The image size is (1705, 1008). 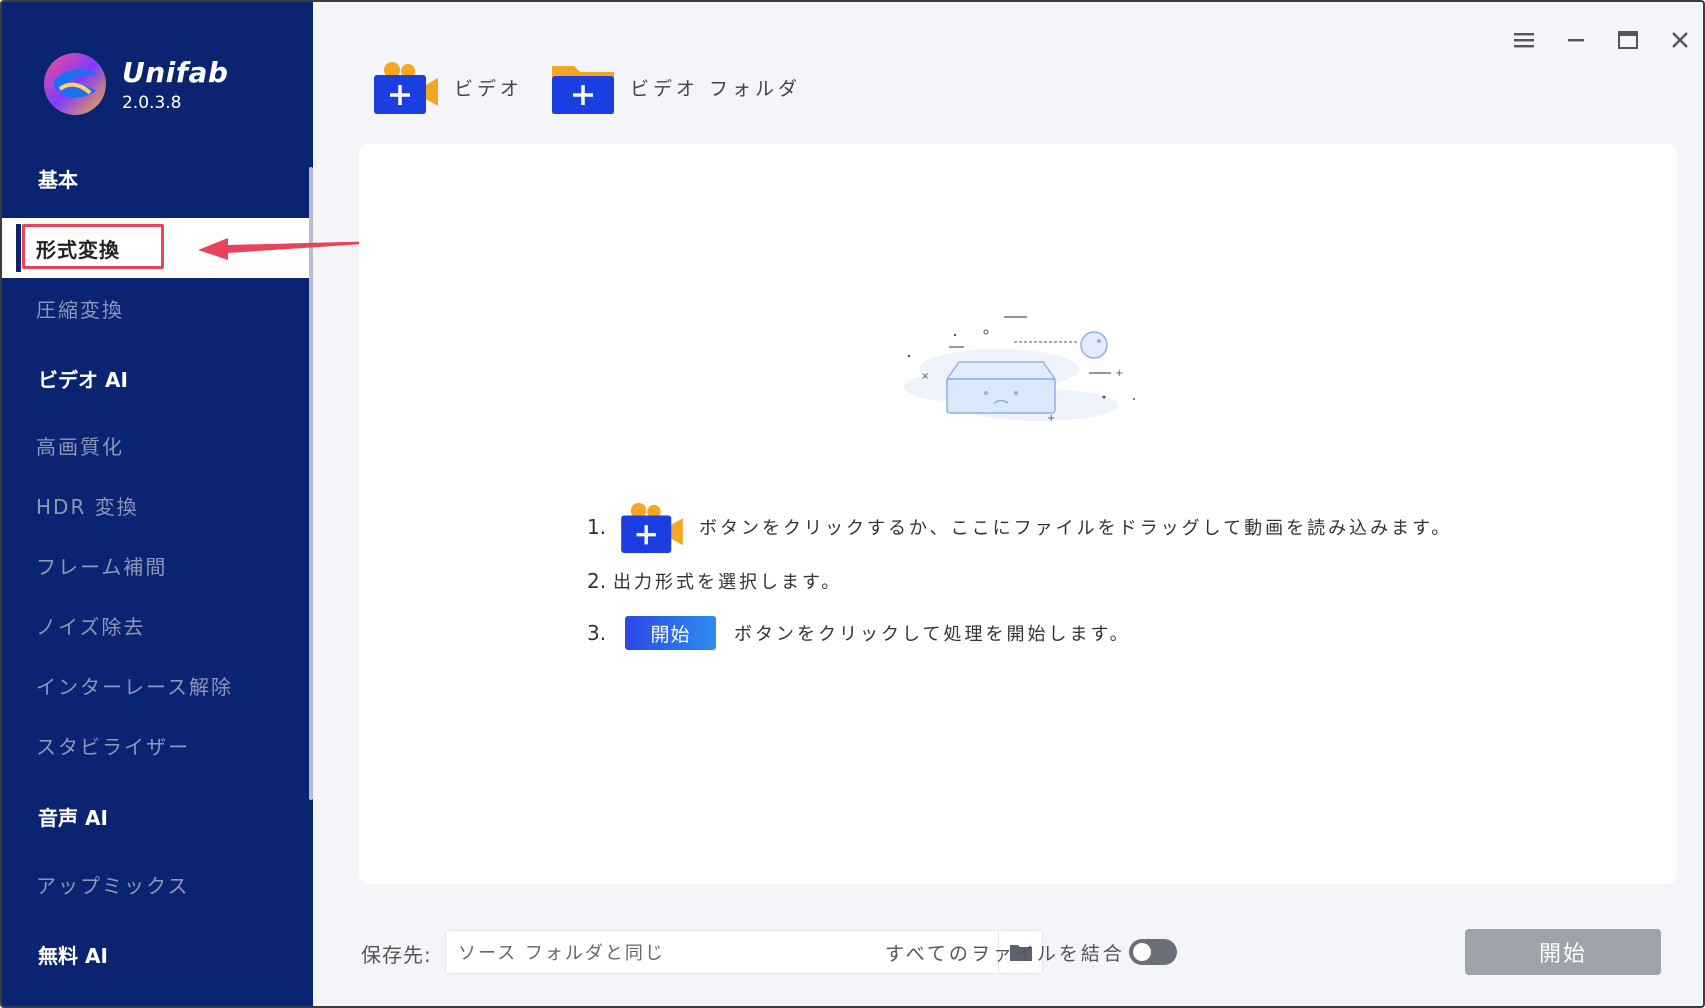 What do you see at coordinates (728, 582) in the screenshot?
I see `step-2-text: 出力形式を選択します。` at bounding box center [728, 582].